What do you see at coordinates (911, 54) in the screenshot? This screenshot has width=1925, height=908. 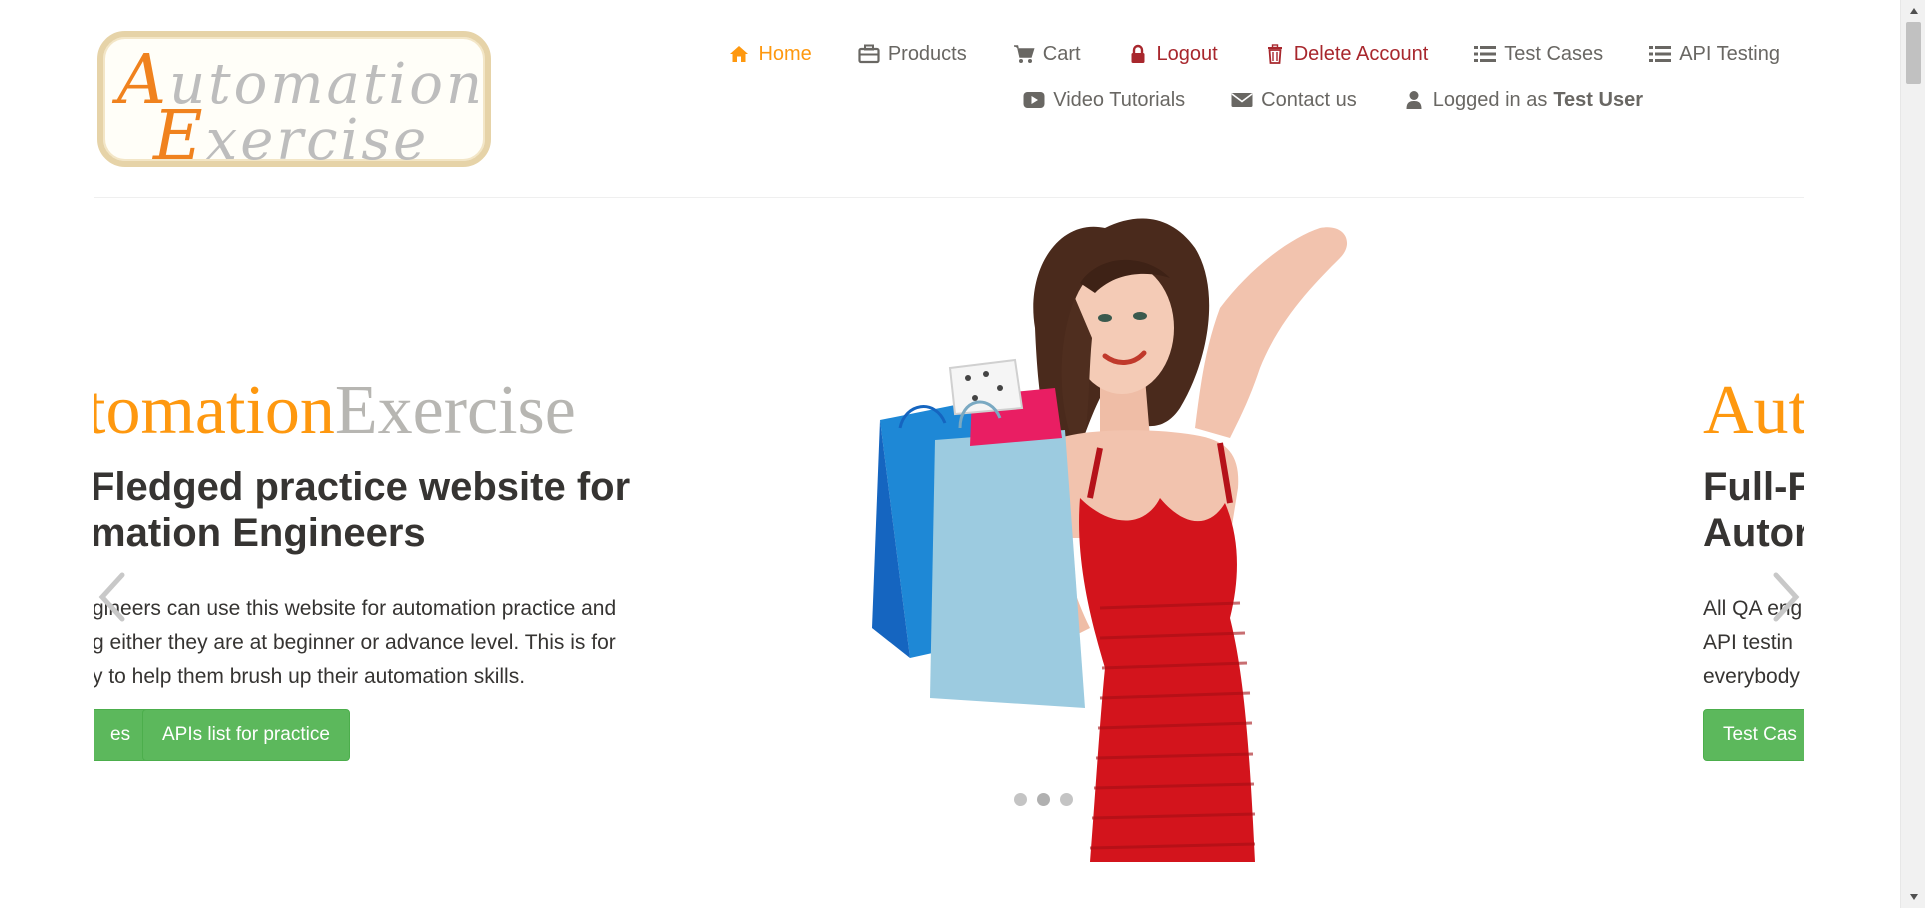 I see `nav-products: Products` at bounding box center [911, 54].